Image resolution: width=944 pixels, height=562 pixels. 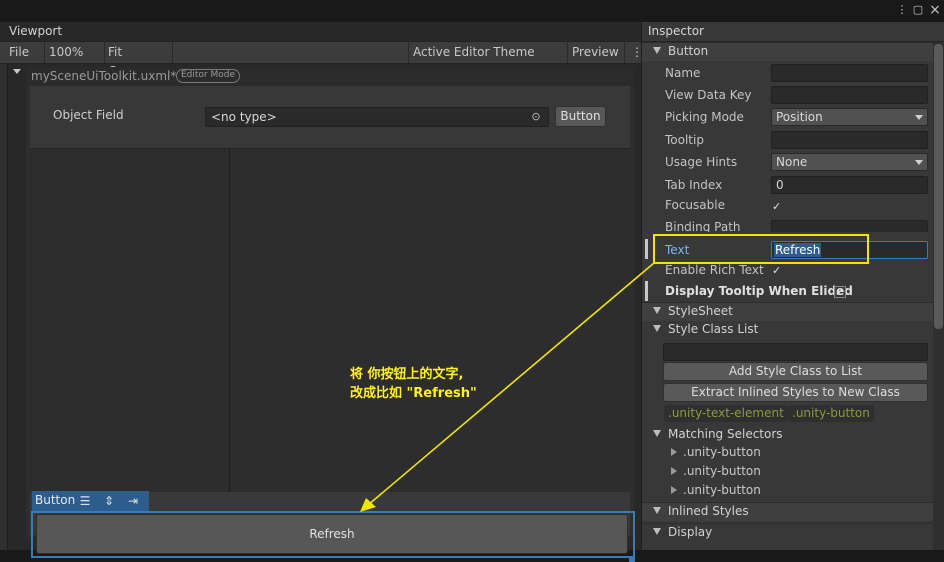 I want to click on selection-badge: Button ☰ ⇕ ⇥, so click(x=90, y=501).